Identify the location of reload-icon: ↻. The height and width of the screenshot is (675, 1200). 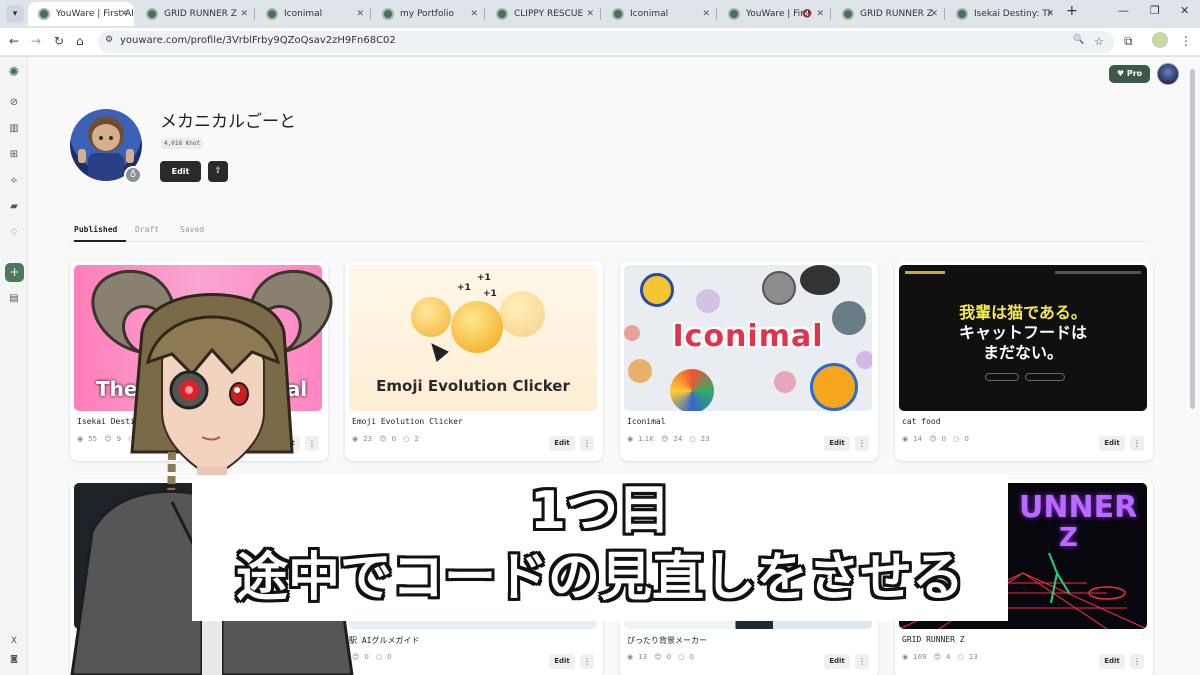
(59, 41).